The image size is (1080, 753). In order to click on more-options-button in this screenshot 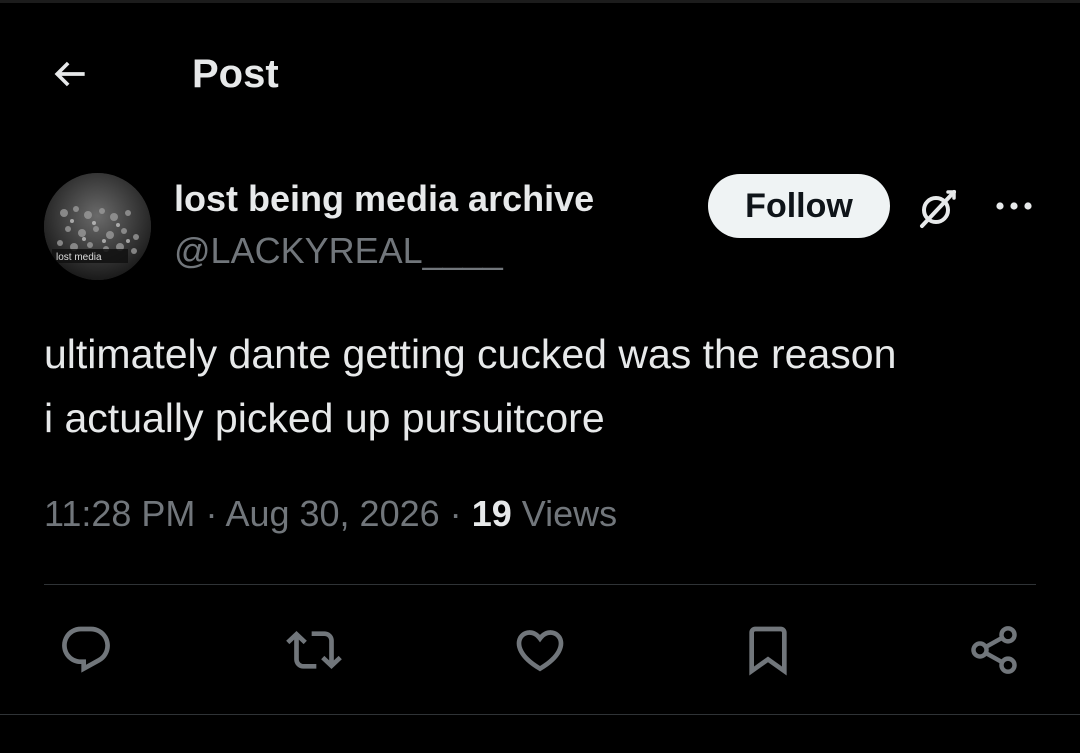, I will do `click(1014, 206)`.